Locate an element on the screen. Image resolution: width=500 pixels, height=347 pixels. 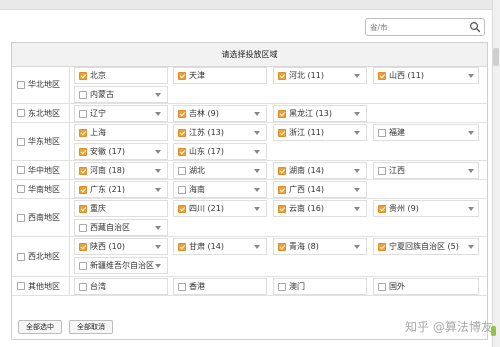
select-all-button: 全部选中 is located at coordinates (40, 327).